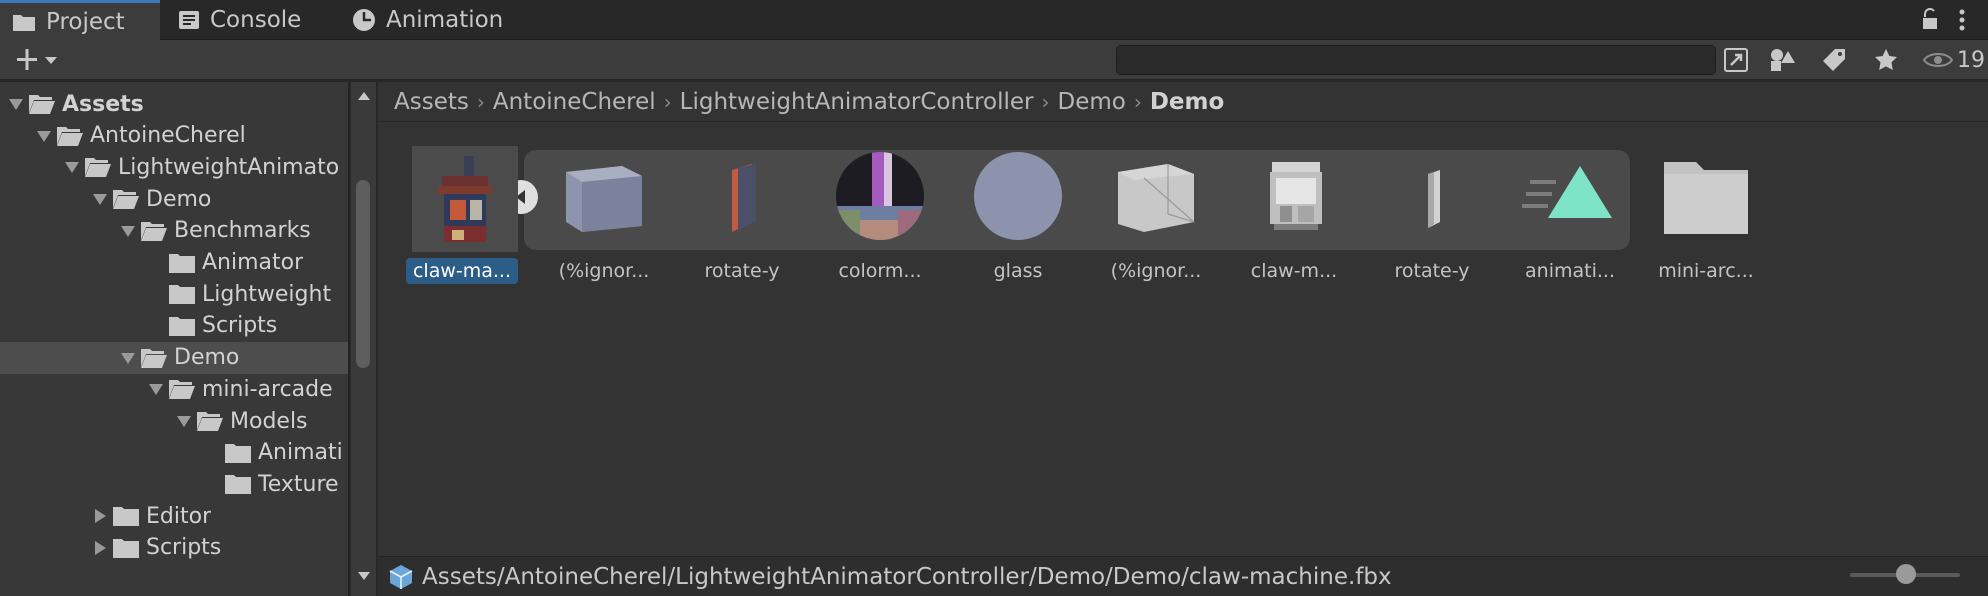  I want to click on tree-item-label: Scripts, so click(240, 326).